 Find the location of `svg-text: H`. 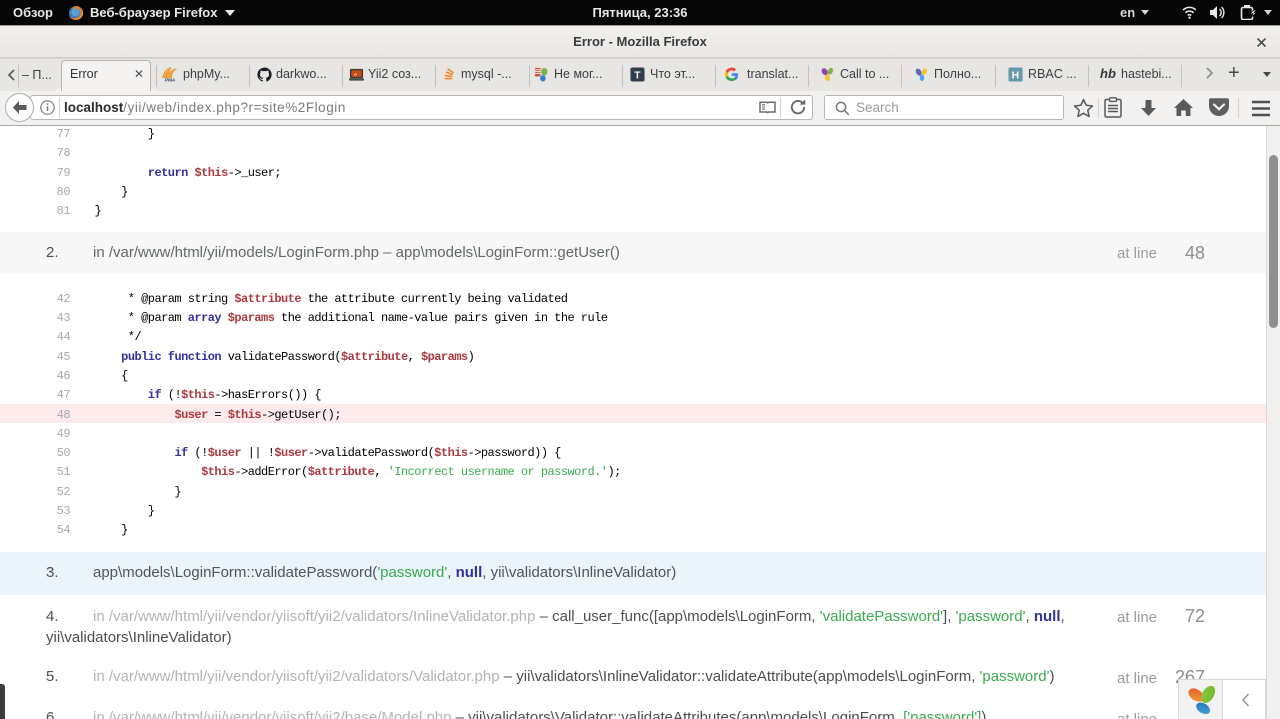

svg-text: H is located at coordinates (1015, 75).